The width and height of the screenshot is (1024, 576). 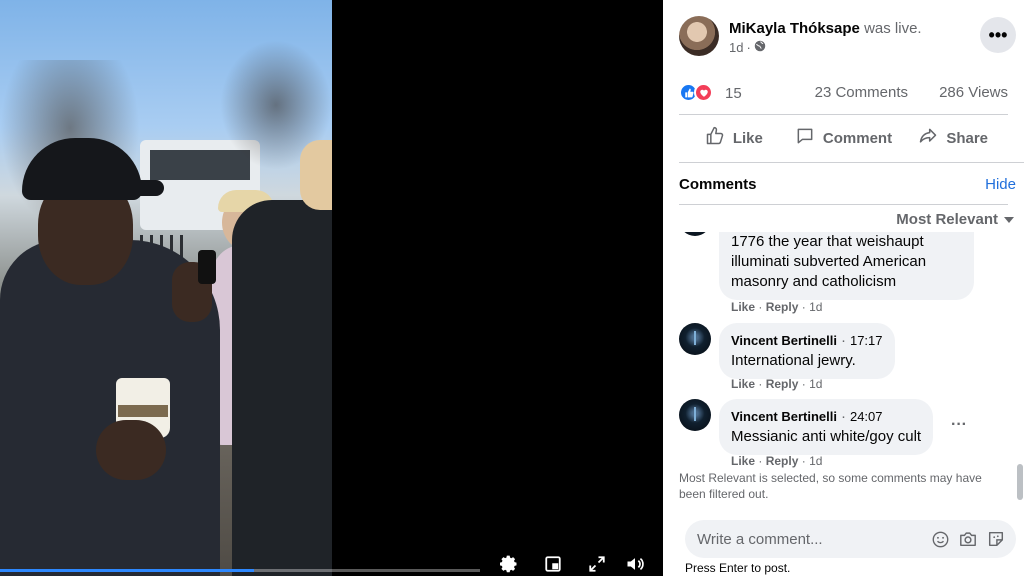 What do you see at coordinates (794, 28) in the screenshot?
I see `author-name: MiKayla Thóksape` at bounding box center [794, 28].